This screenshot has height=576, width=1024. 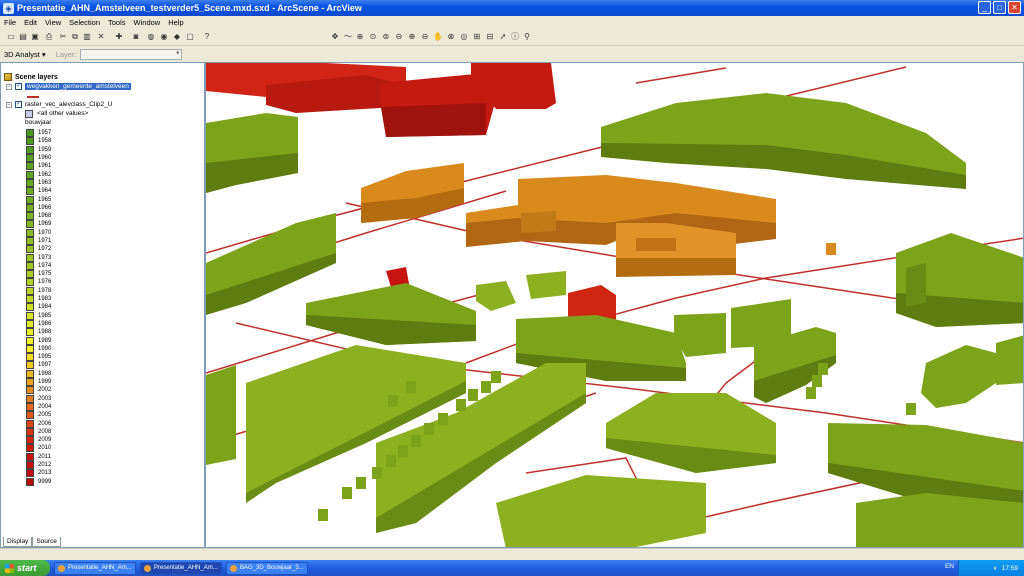 What do you see at coordinates (45, 315) in the screenshot?
I see `legend-label: 1985` at bounding box center [45, 315].